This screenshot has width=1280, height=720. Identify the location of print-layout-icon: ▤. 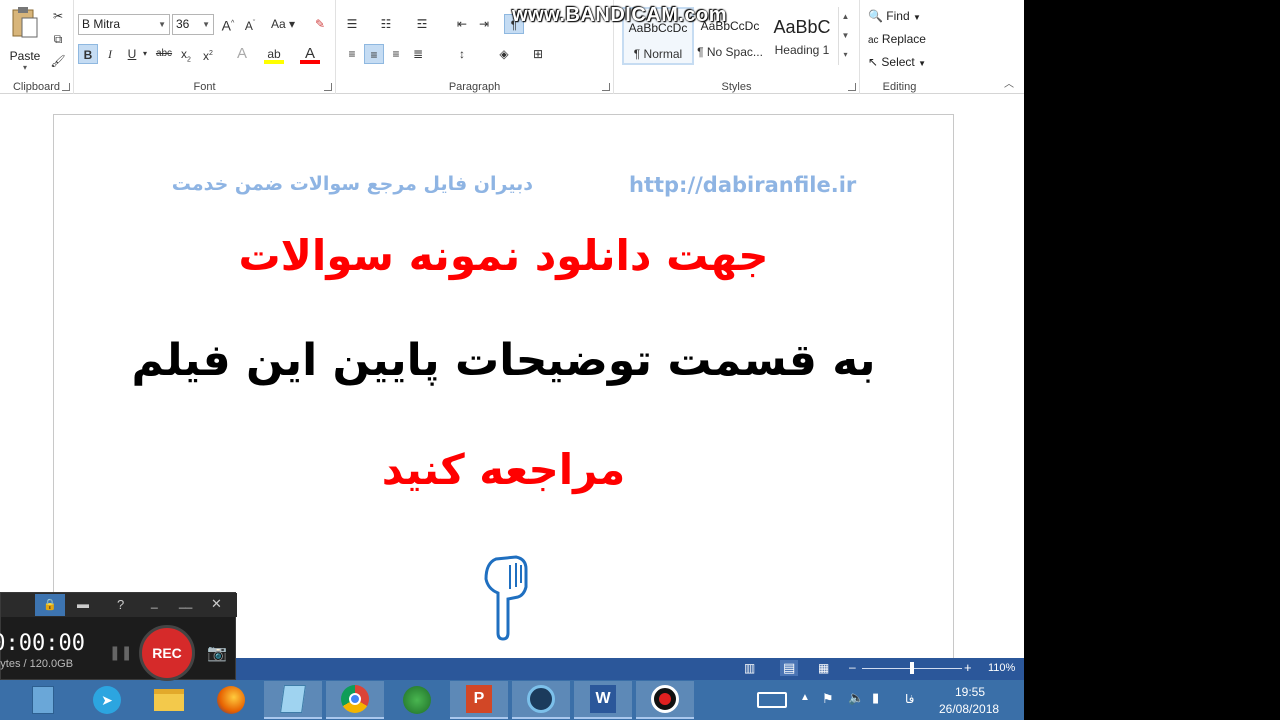
(789, 668).